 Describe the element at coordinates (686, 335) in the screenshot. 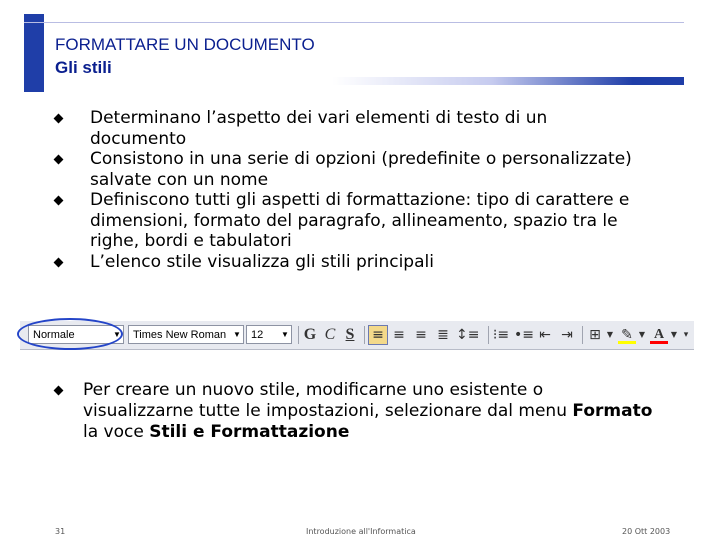

I see `toolbar-options-icon: ▾` at that location.